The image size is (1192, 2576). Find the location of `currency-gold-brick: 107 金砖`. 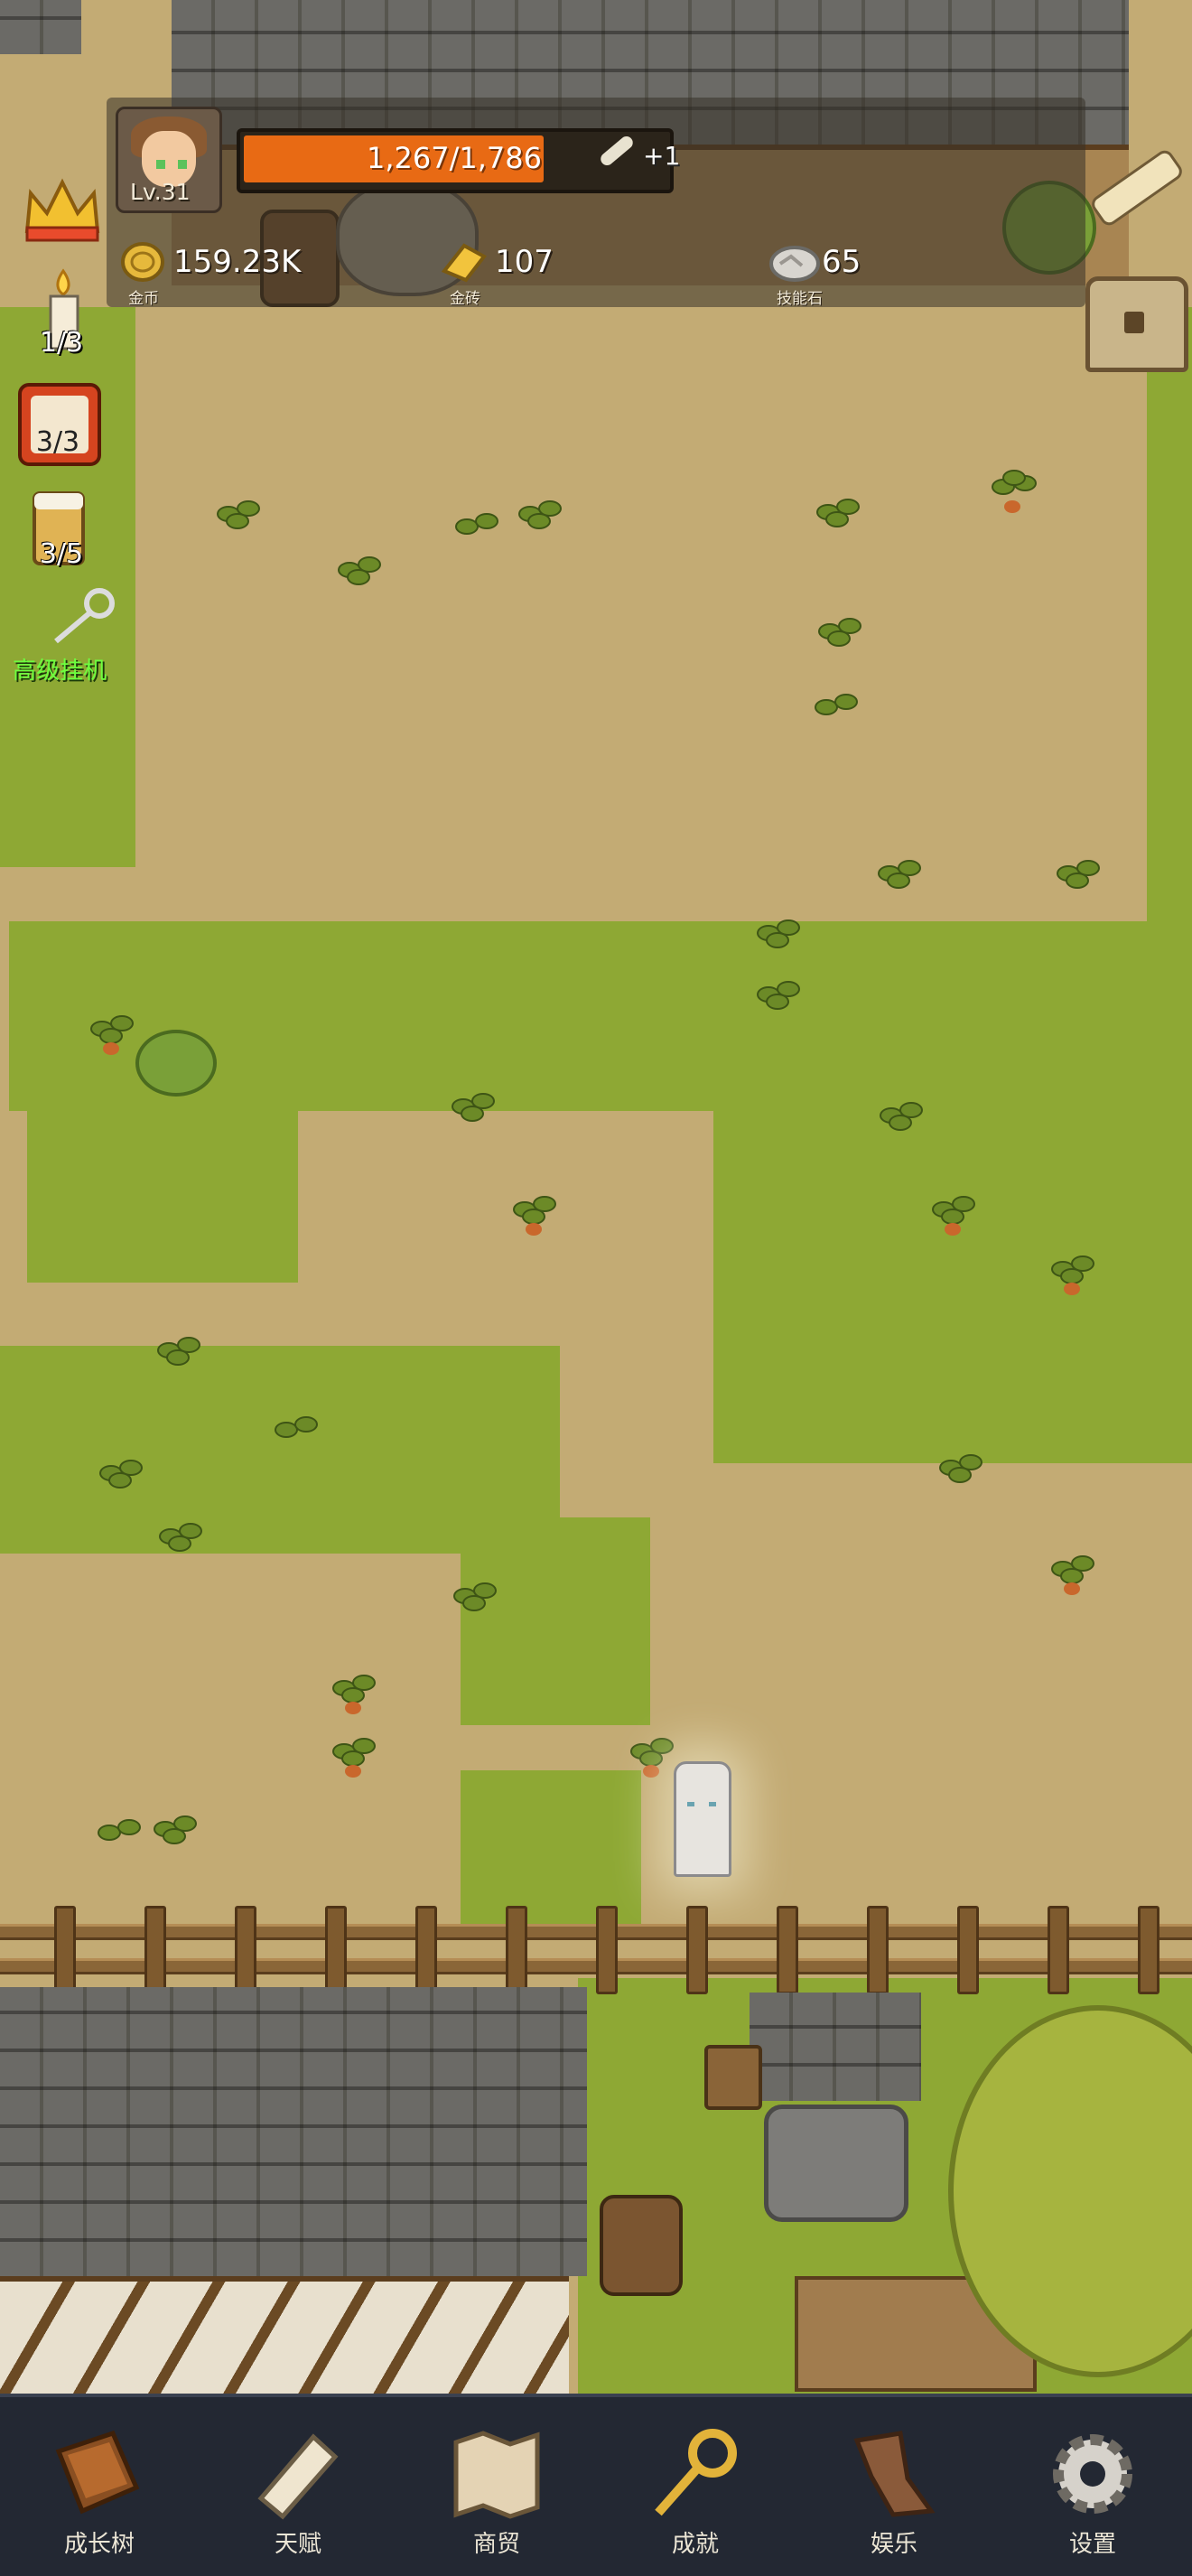

currency-gold-brick: 107 金砖 is located at coordinates (577, 265).